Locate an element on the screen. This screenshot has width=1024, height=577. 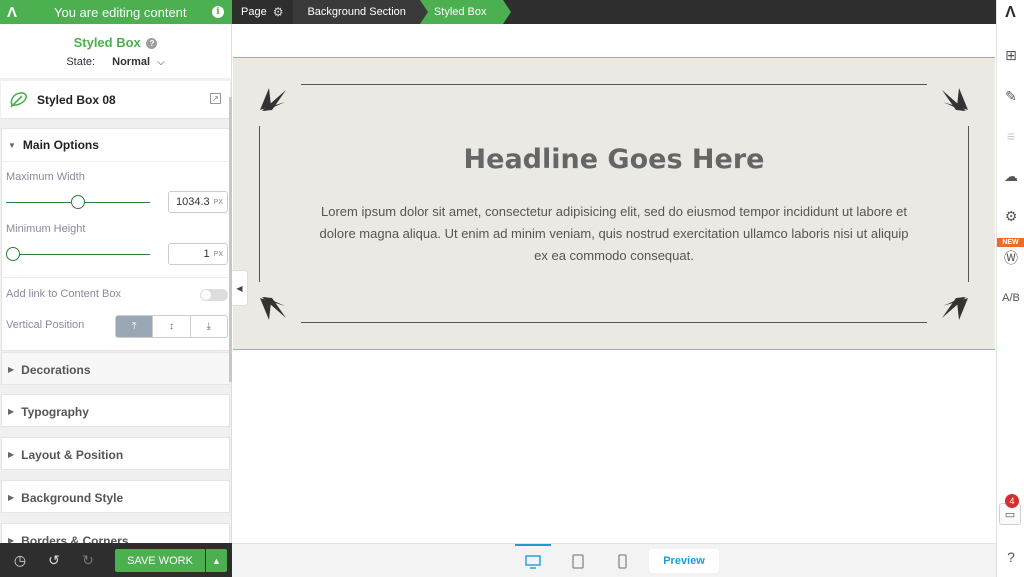
tablet-view-button is located at coordinates (578, 560).